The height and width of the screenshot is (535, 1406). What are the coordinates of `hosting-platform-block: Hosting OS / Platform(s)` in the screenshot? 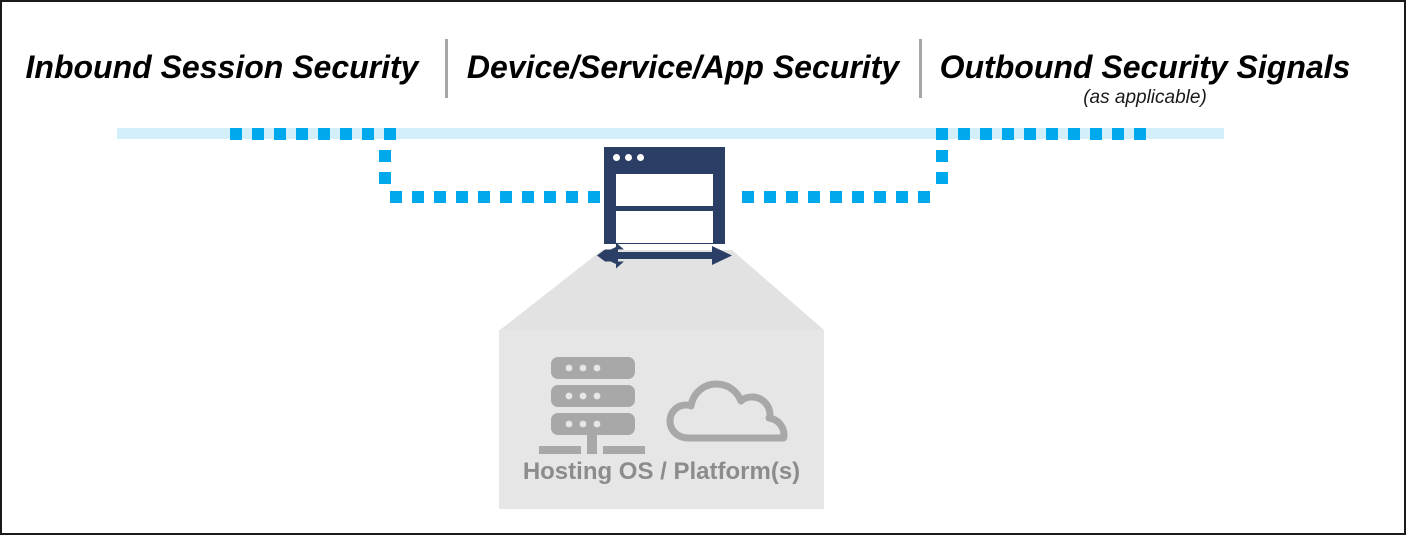 It's located at (661, 419).